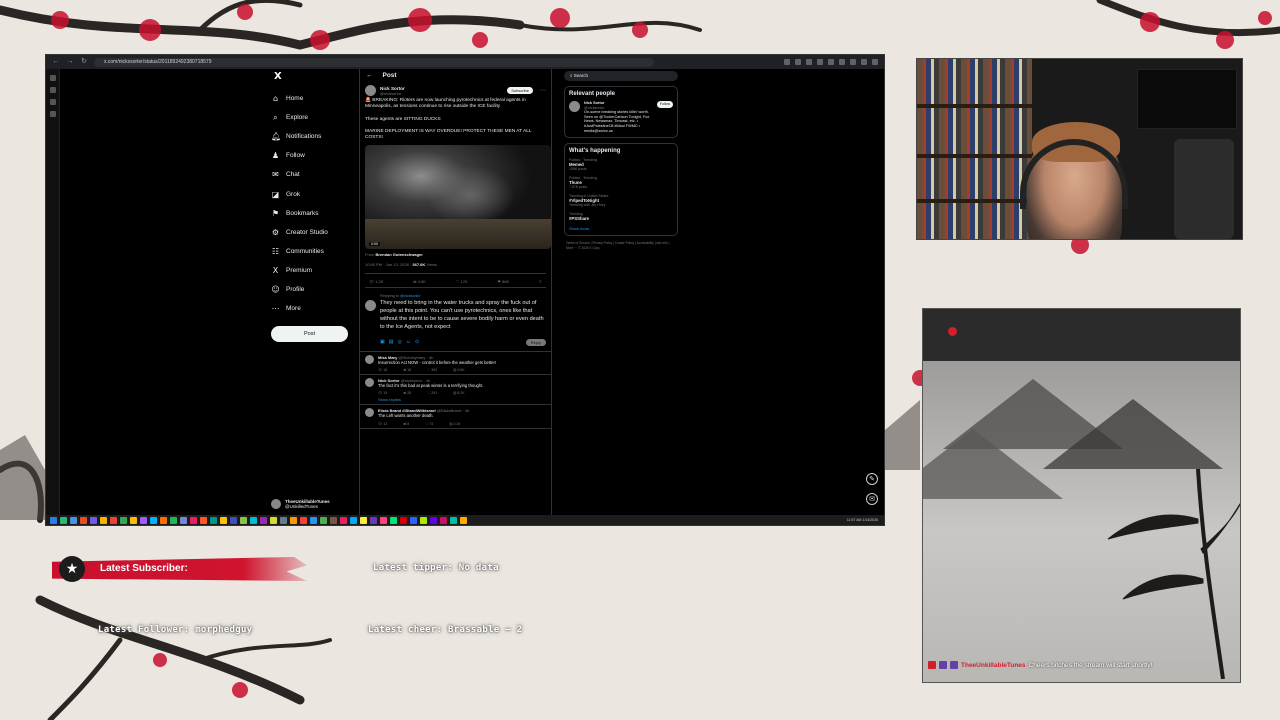 This screenshot has height=720, width=1280. Describe the element at coordinates (382, 424) in the screenshot. I see `reply-action: 💬︎ 12` at that location.